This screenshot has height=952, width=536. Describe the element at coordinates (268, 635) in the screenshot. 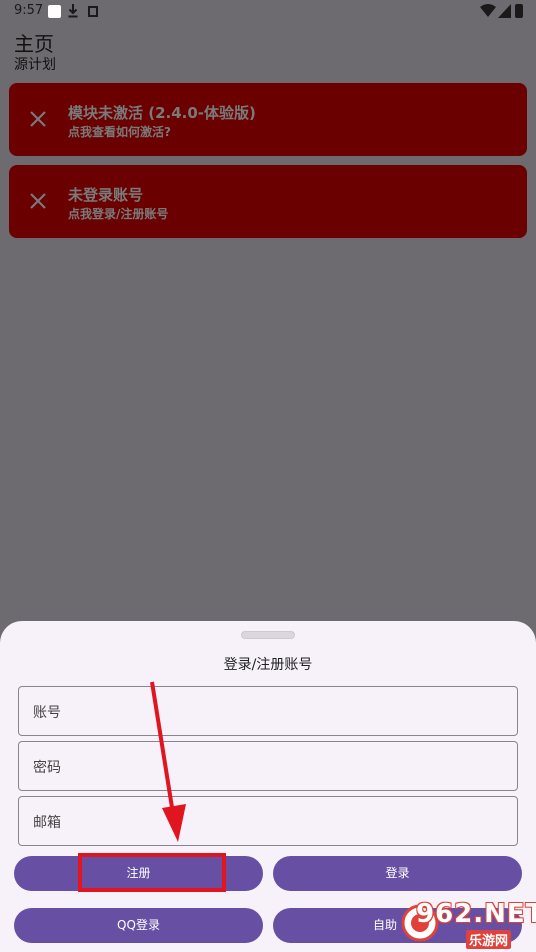

I see `drag-handle` at that location.